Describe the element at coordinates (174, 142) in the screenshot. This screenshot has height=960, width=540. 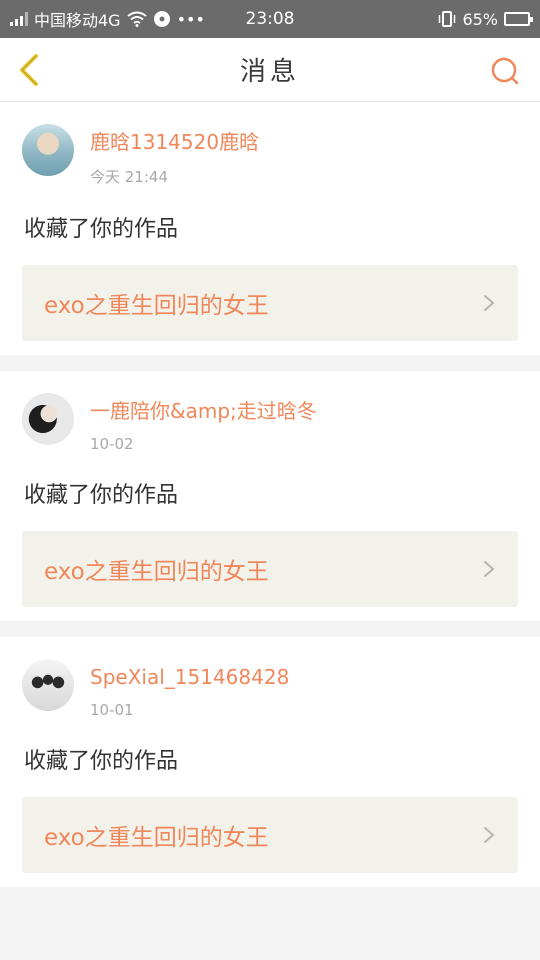
I see `username: 鹿晗1314520鹿晗` at that location.